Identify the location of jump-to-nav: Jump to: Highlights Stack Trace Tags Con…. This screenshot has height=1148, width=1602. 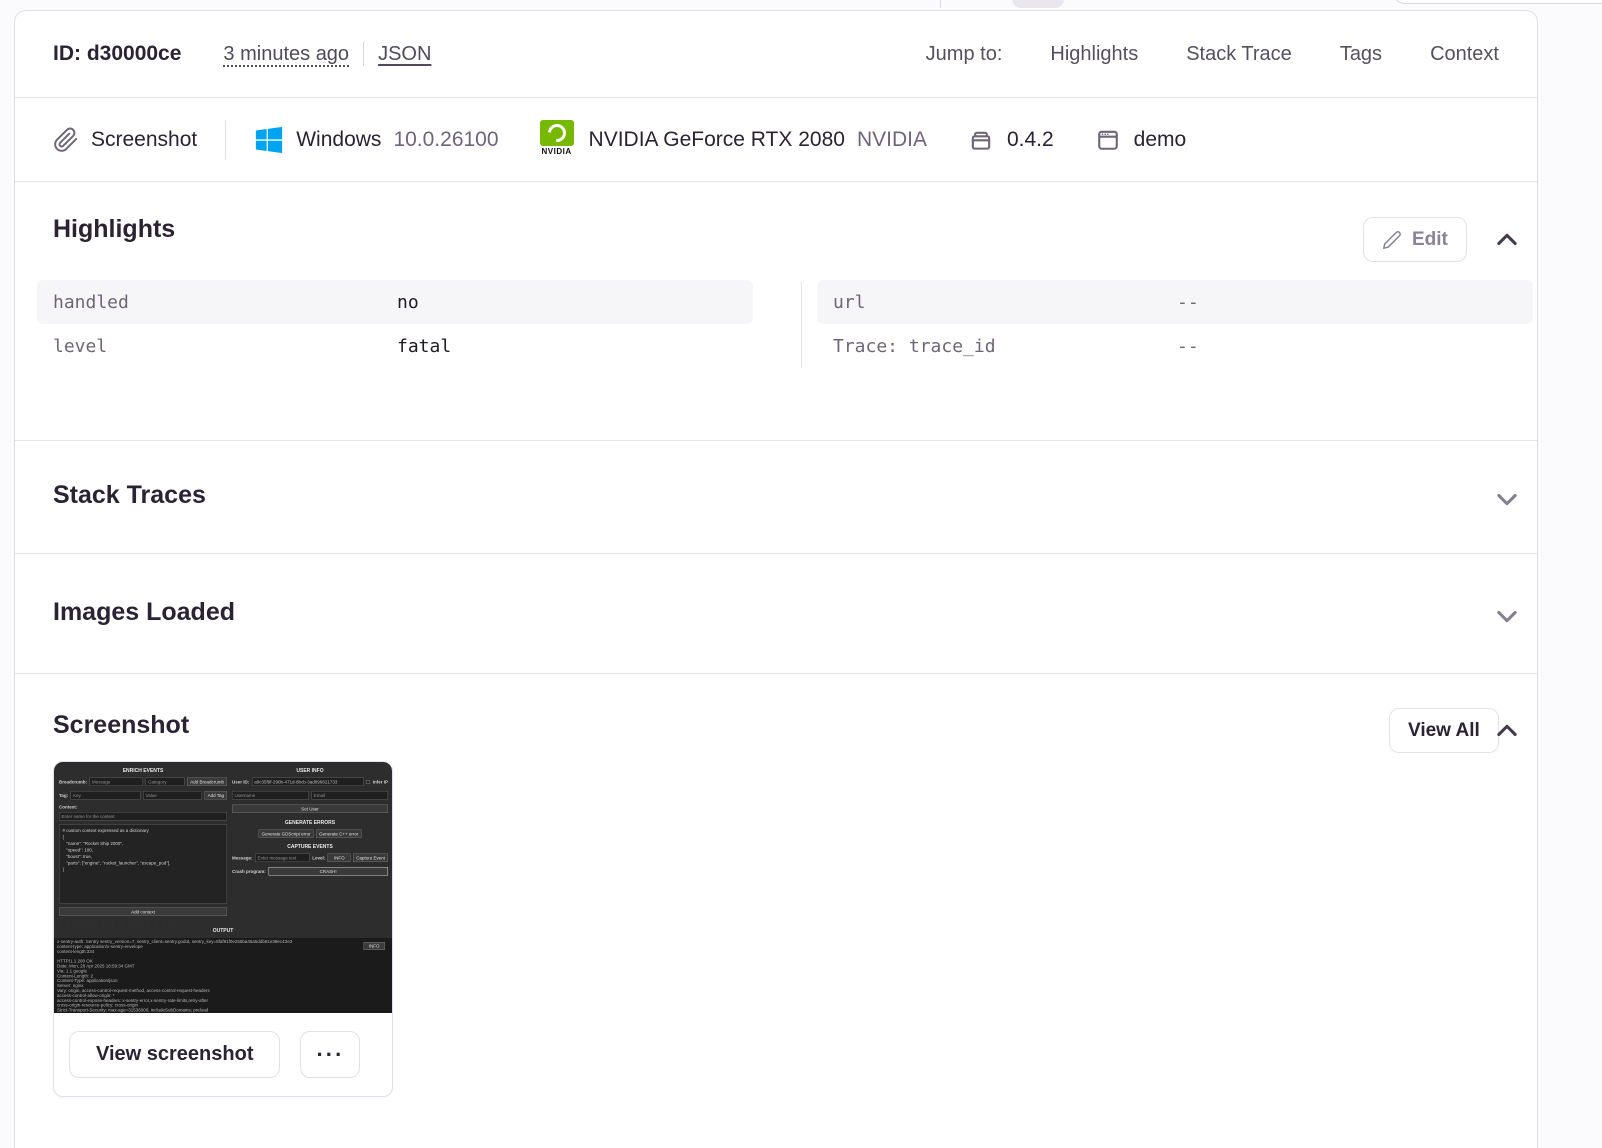
(1212, 54).